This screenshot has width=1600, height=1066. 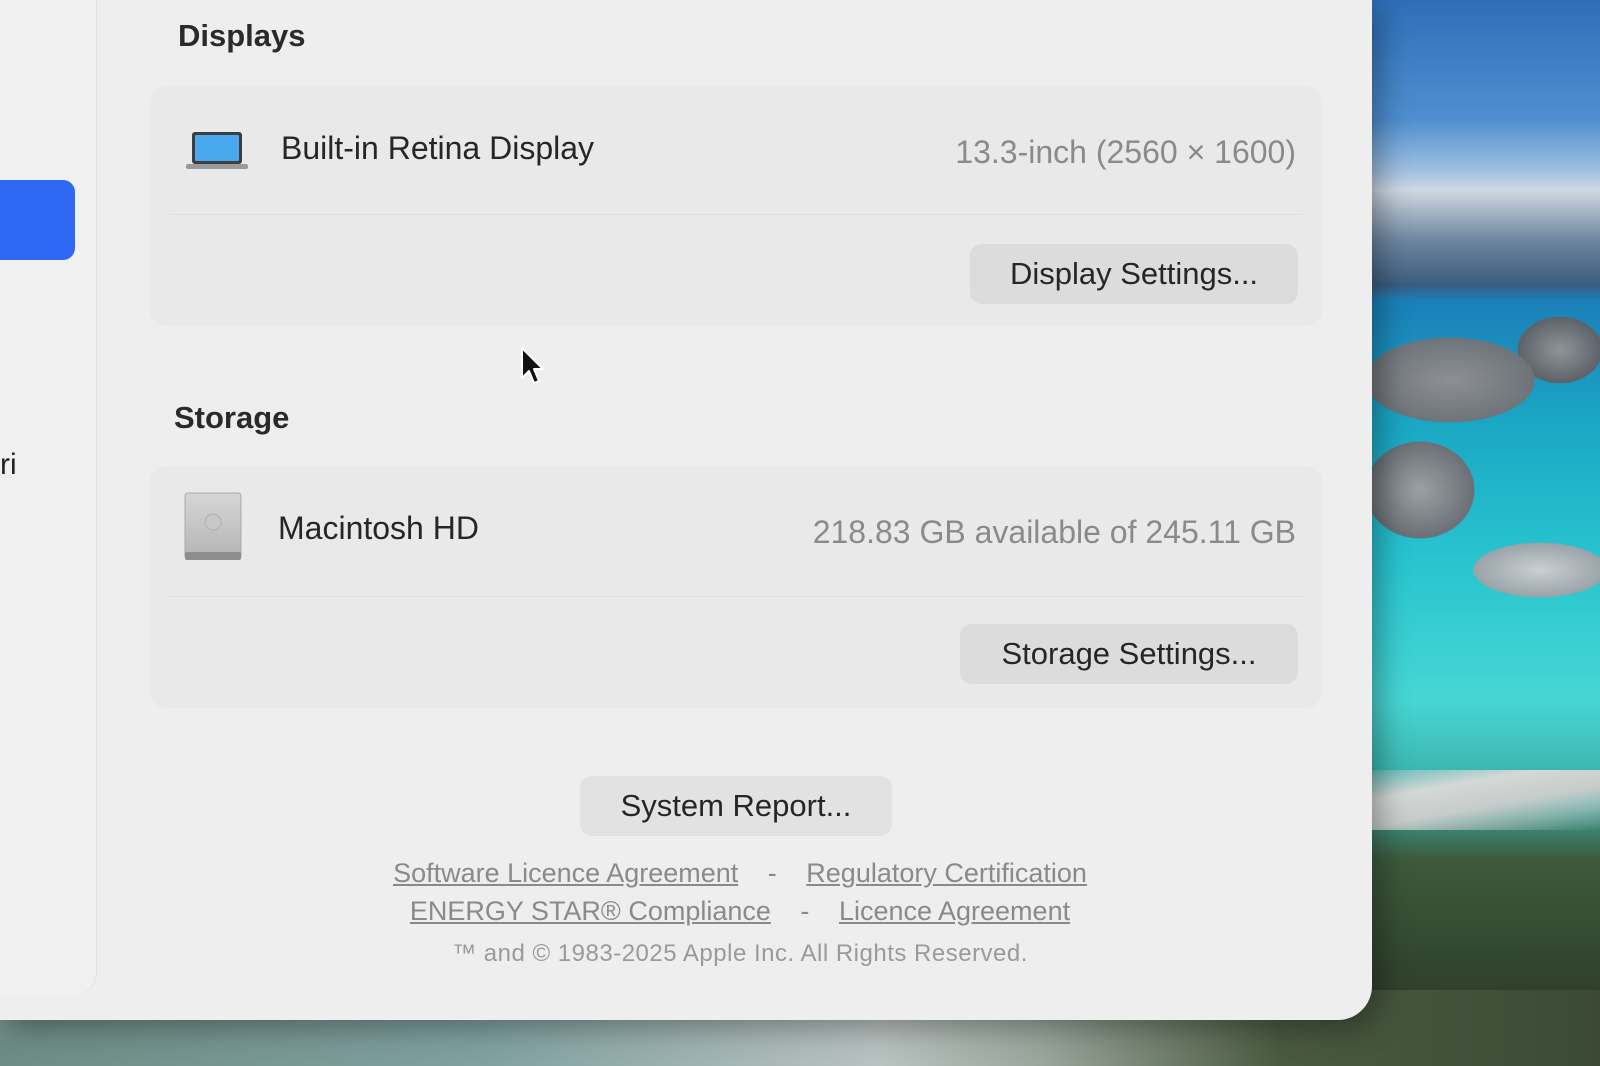 What do you see at coordinates (946, 873) in the screenshot?
I see `regulatory-certification-link: Regulatory Certification` at bounding box center [946, 873].